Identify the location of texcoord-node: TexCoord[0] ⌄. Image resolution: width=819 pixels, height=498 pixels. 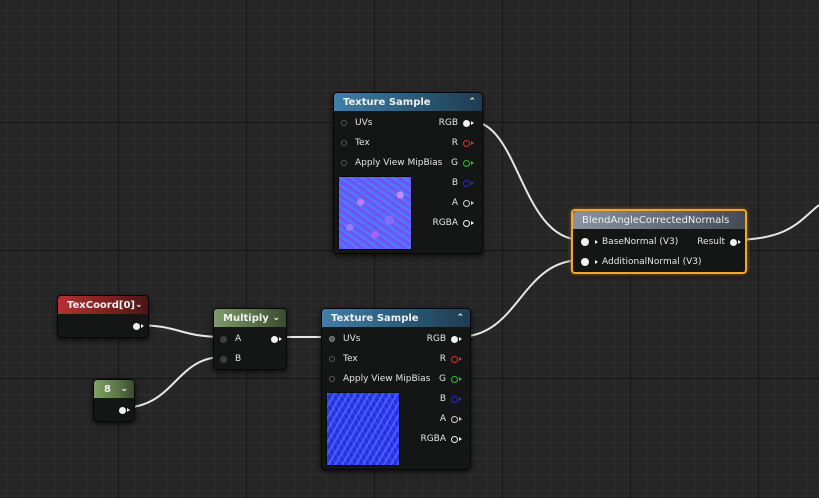
(103, 316).